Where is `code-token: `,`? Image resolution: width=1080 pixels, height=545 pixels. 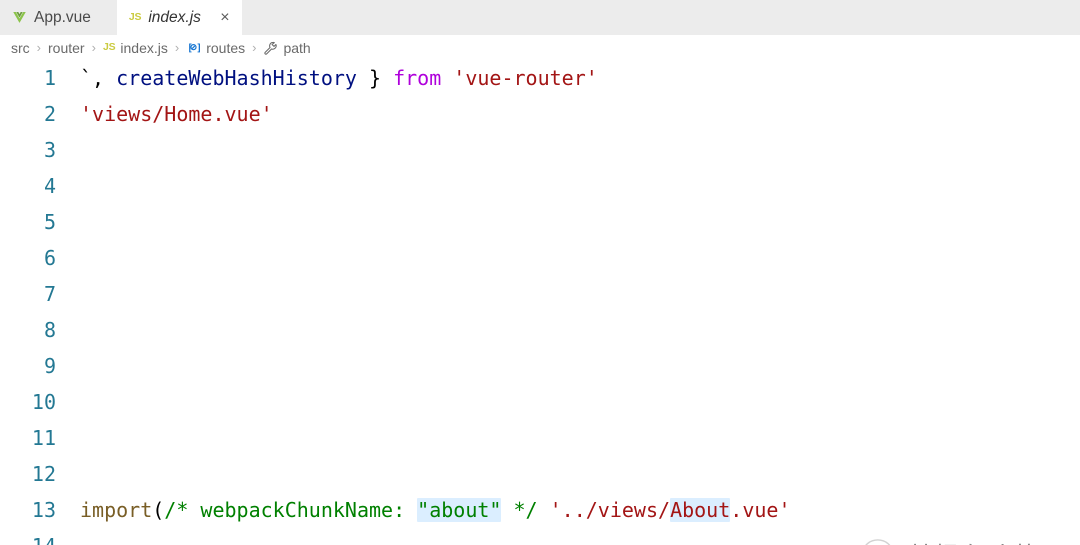 code-token: `, is located at coordinates (98, 78).